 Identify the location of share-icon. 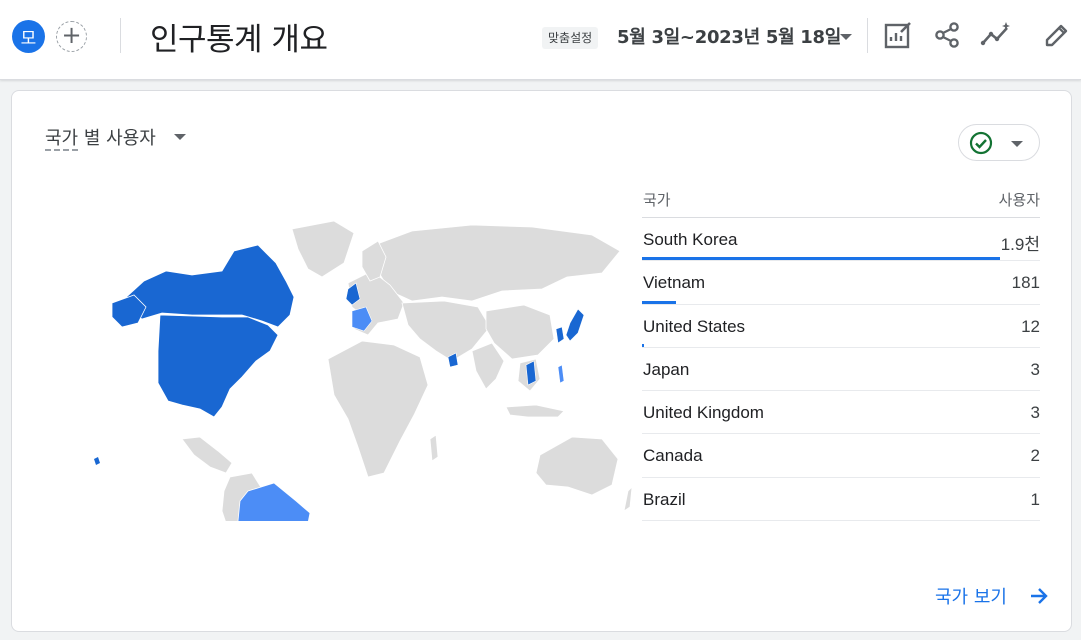
(947, 35).